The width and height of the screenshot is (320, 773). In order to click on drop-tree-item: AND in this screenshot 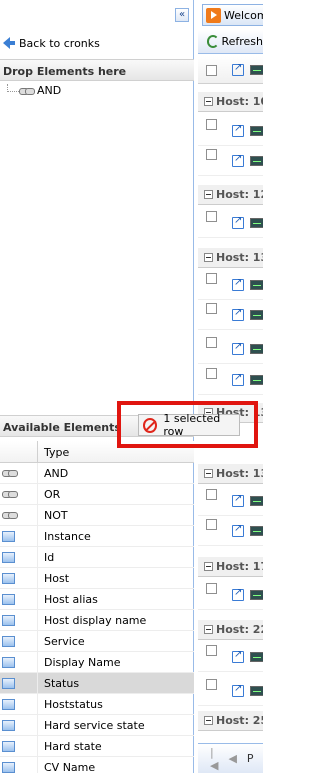, I will do `click(34, 90)`.